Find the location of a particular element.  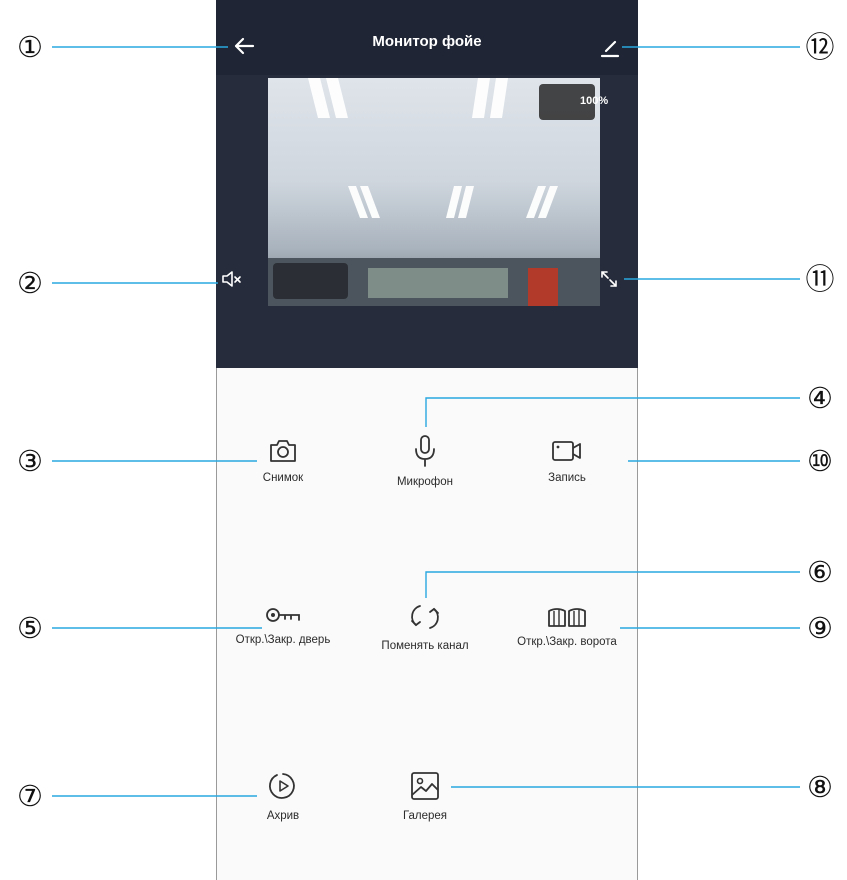

callout-7: ⑦ is located at coordinates (30, 796).